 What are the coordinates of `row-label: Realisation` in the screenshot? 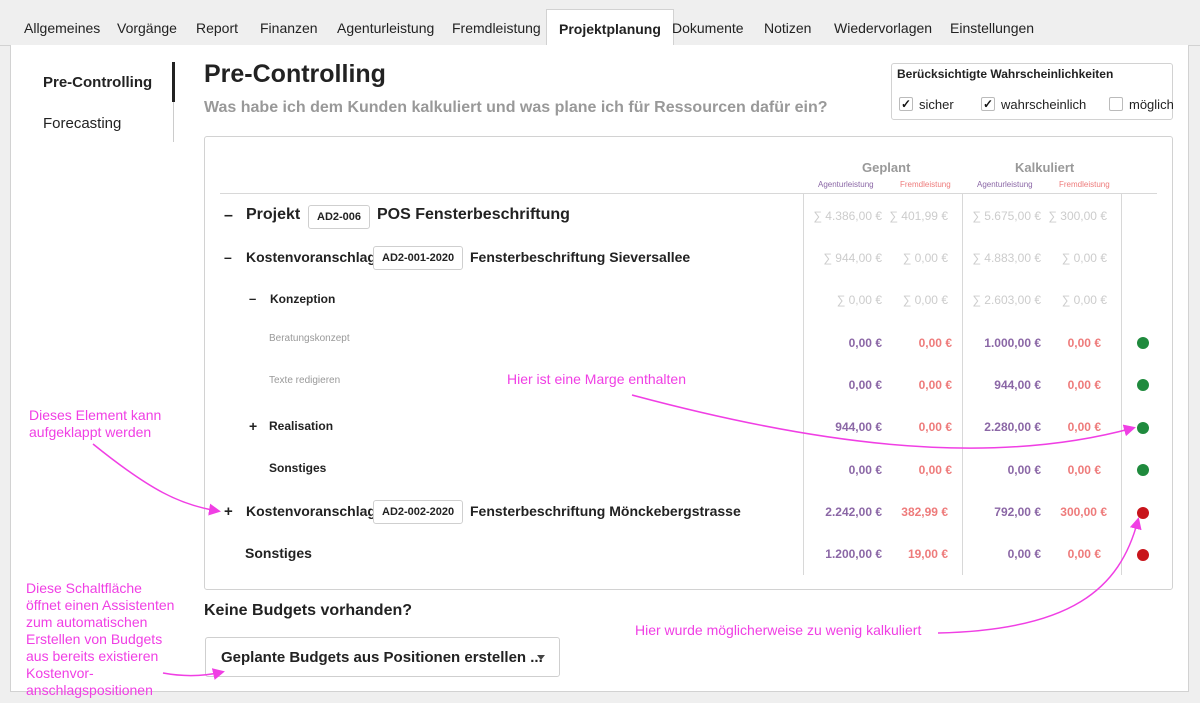 It's located at (301, 426).